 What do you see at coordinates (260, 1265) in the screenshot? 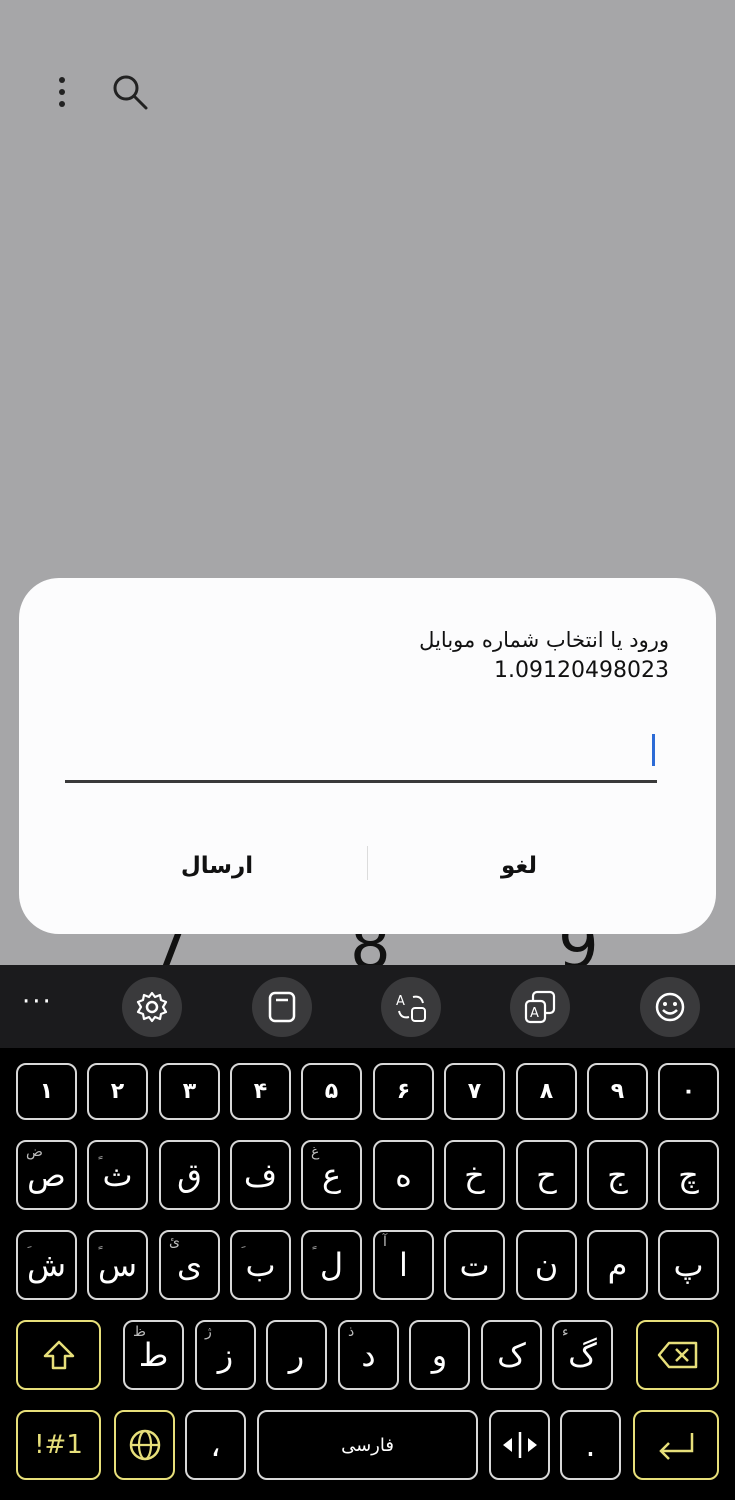
I see `key-be: ِب` at bounding box center [260, 1265].